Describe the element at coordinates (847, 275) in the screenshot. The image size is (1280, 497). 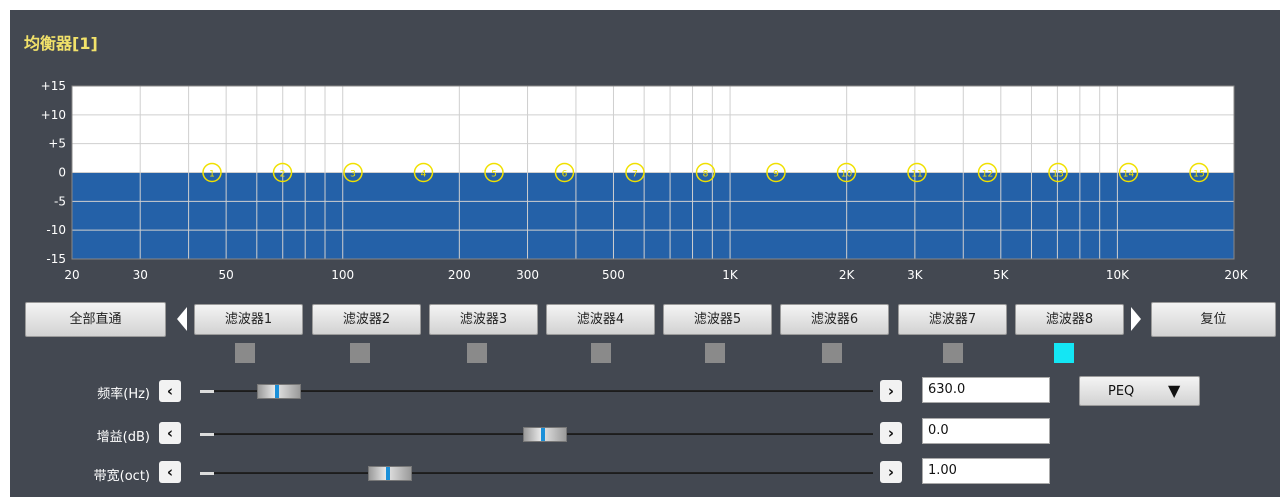
I see `x-tick-label: 2K` at that location.